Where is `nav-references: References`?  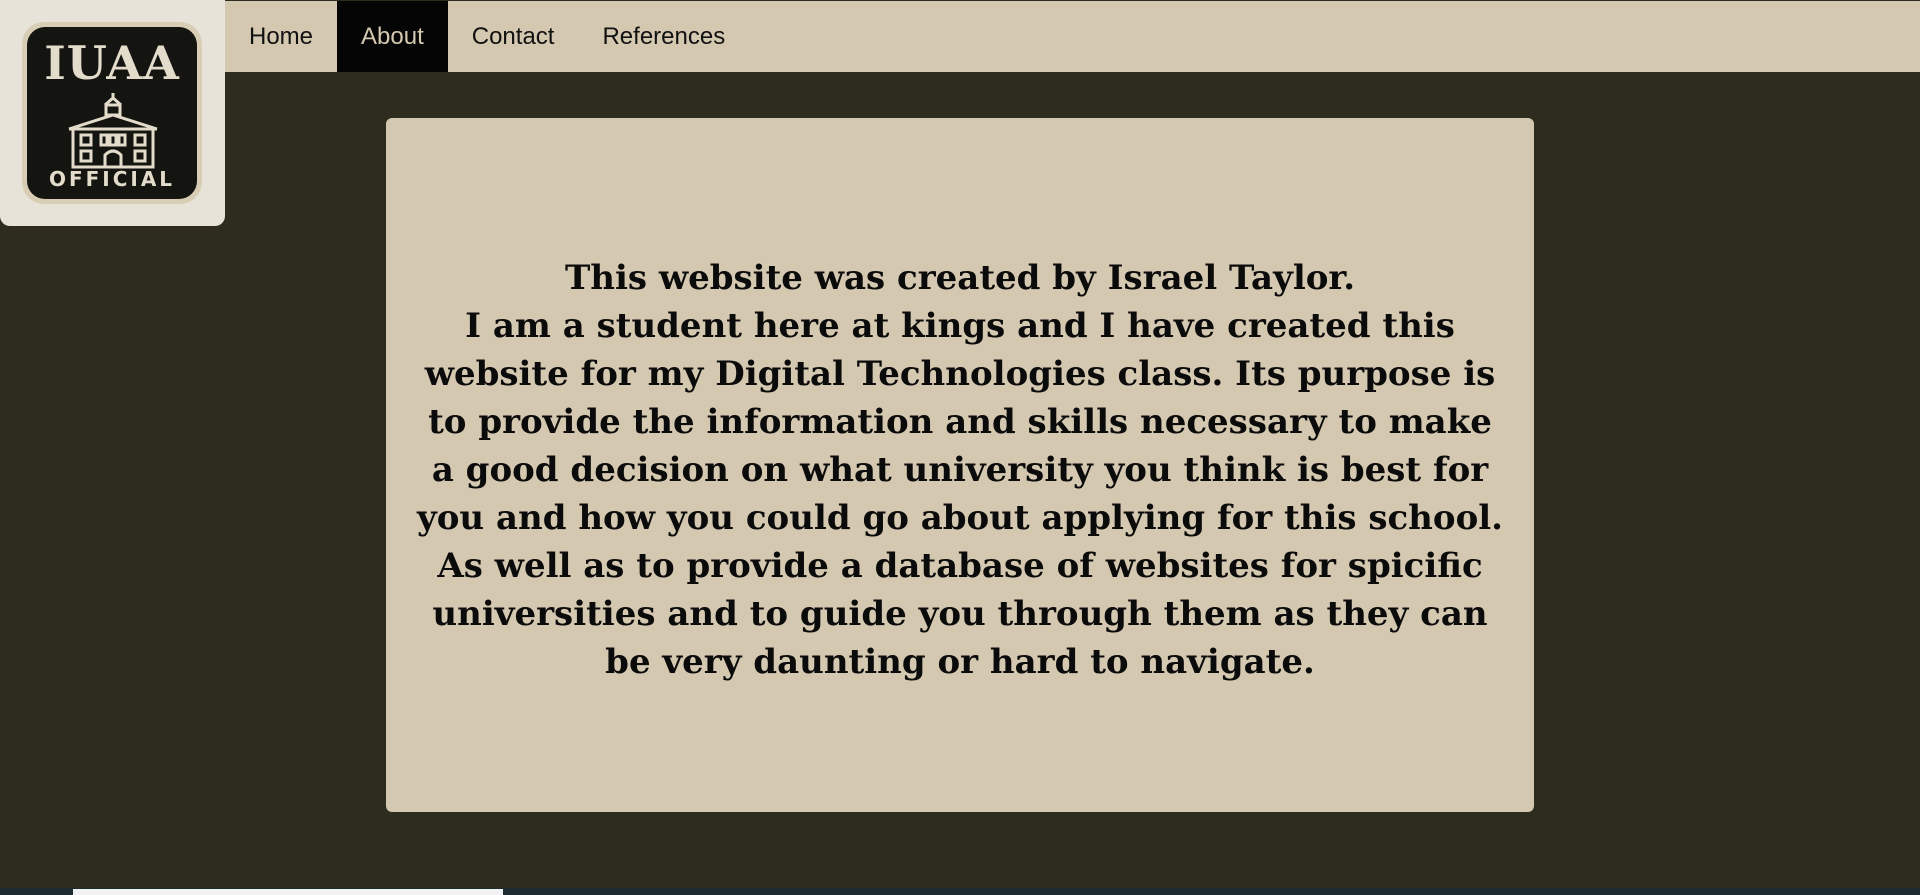
nav-references: References is located at coordinates (663, 36).